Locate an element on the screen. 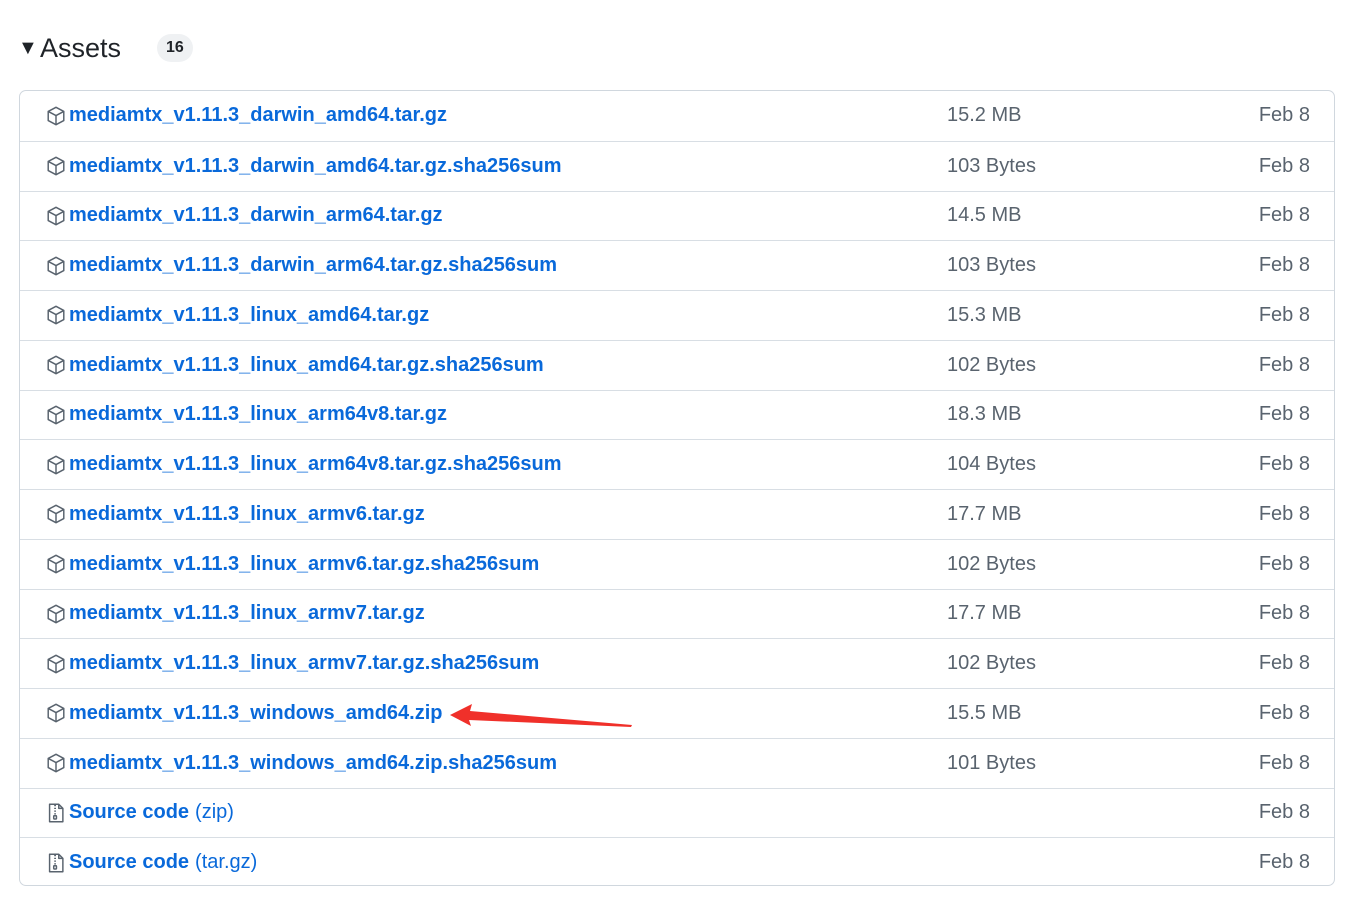 The image size is (1350, 898). asset-name-cell: mediamtx_v1.11.3_darwin_arm64.tar.gz is located at coordinates (244, 215).